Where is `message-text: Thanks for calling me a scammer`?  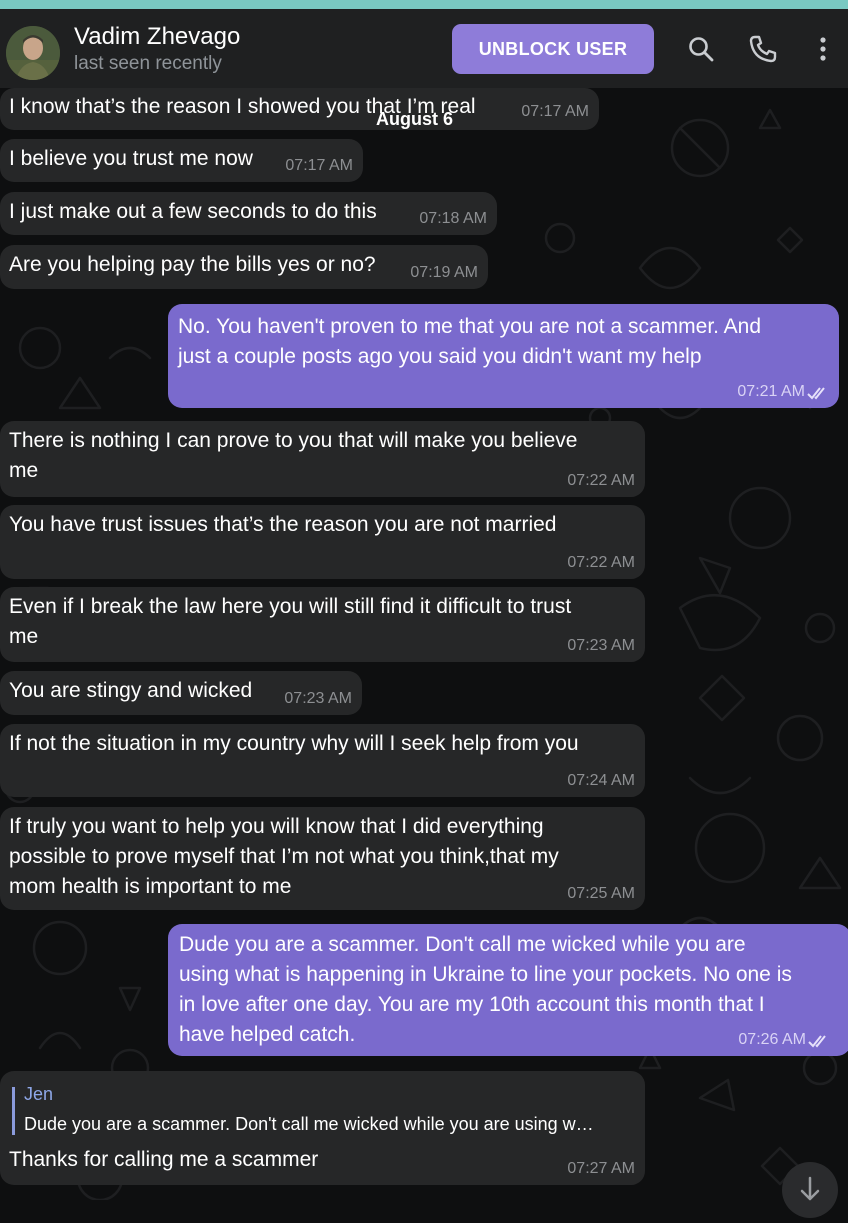 message-text: Thanks for calling me a scammer is located at coordinates (164, 1159).